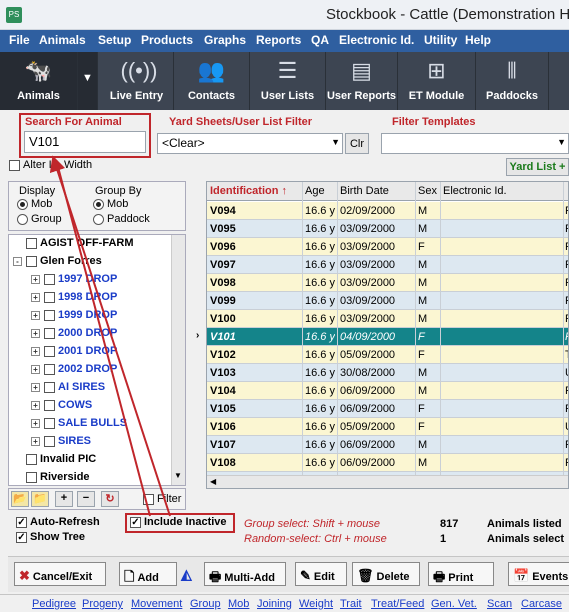 This screenshot has width=569, height=612. I want to click on table-row: V104 16.6 yr 06/09/2000 M F, so click(387, 391).